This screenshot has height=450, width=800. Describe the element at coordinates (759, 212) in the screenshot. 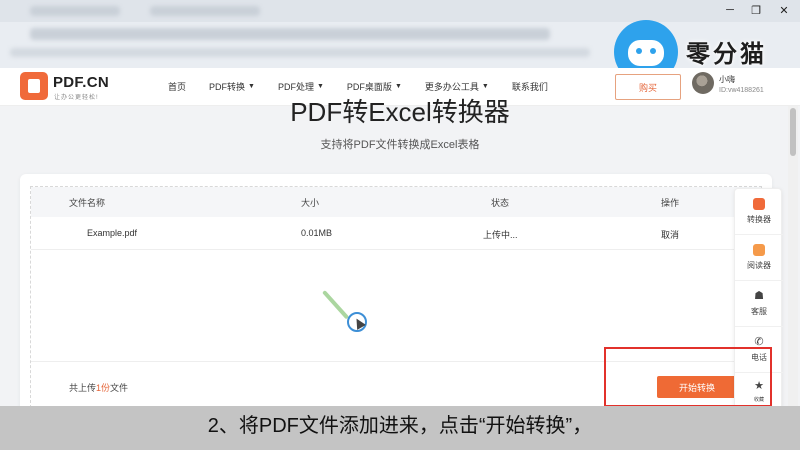

I see `sidebar-item-converter: 转换器` at that location.